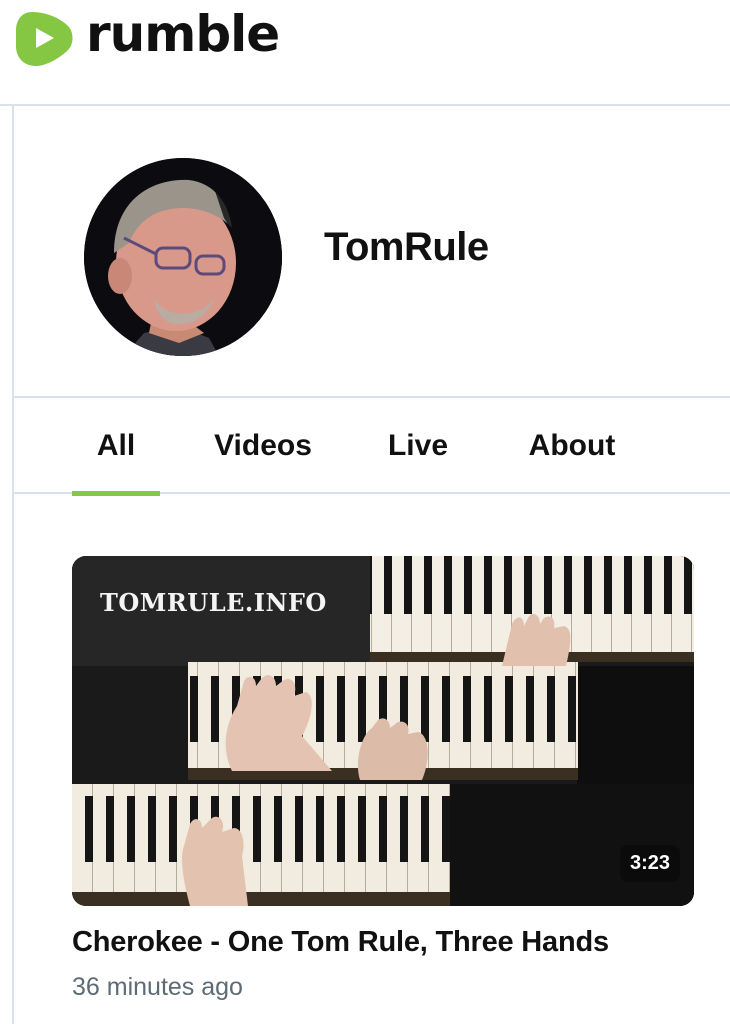 This screenshot has height=1024, width=730. What do you see at coordinates (44, 39) in the screenshot?
I see `rumble-play-icon` at bounding box center [44, 39].